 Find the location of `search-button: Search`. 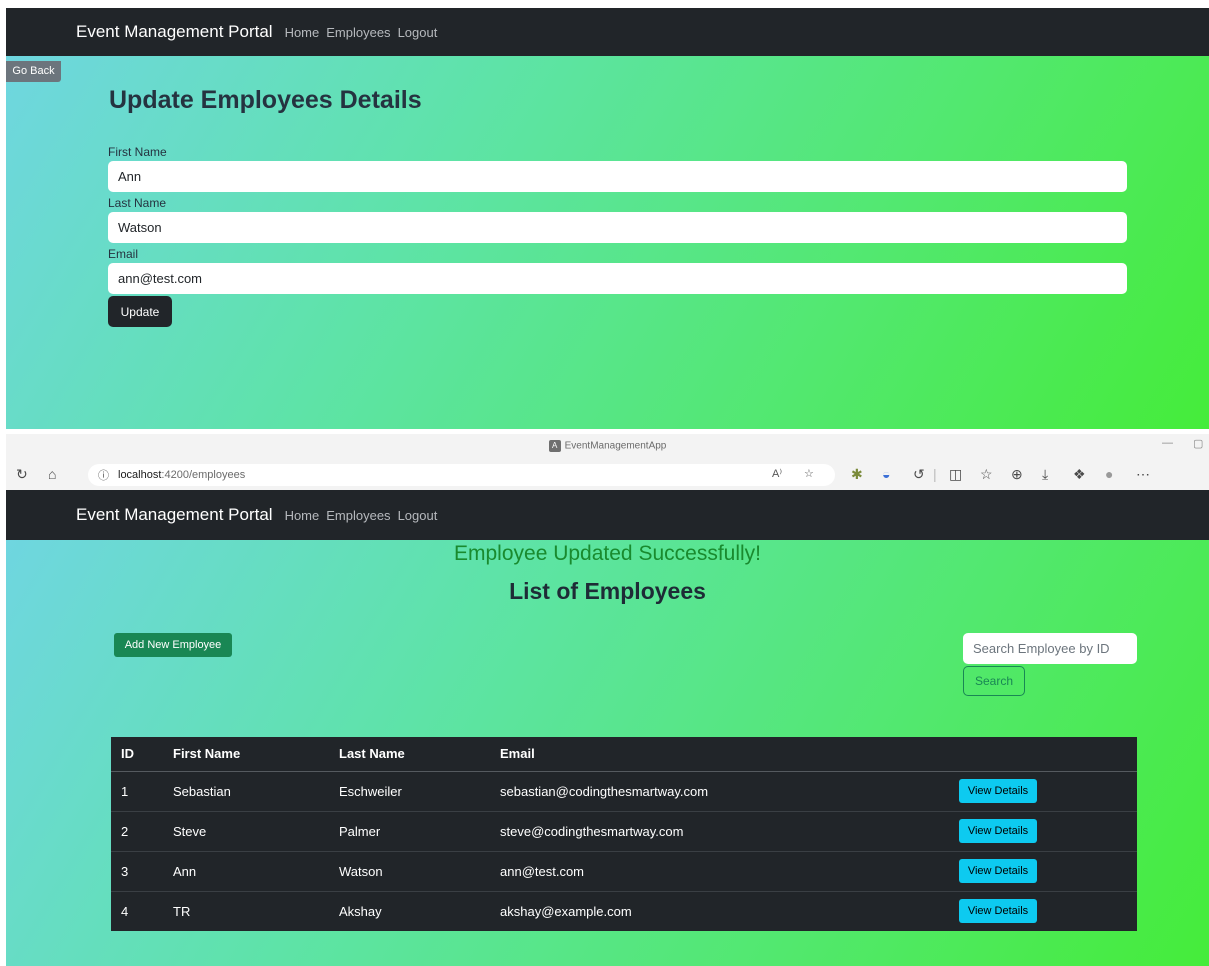

search-button: Search is located at coordinates (994, 681).